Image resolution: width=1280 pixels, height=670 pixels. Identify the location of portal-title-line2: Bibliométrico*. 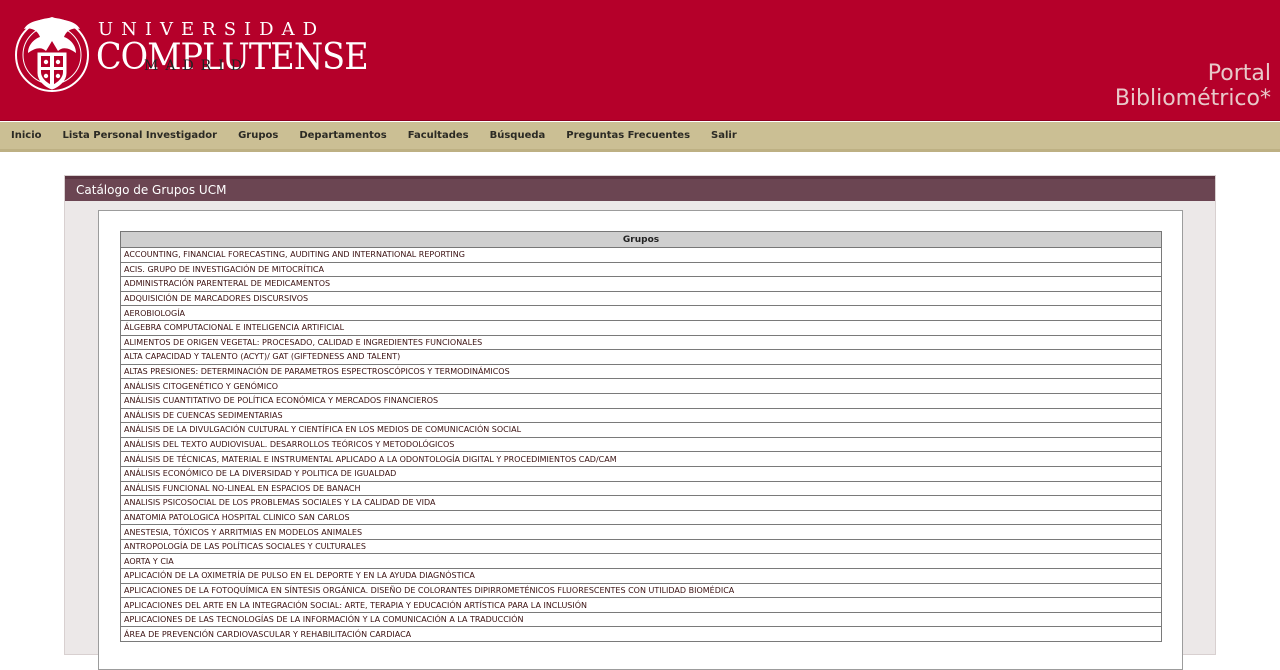
(1192, 98).